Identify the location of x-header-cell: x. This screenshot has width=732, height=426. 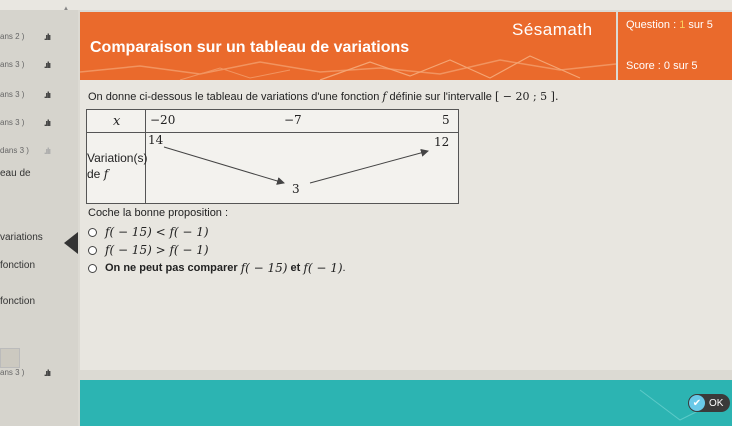
(116, 121).